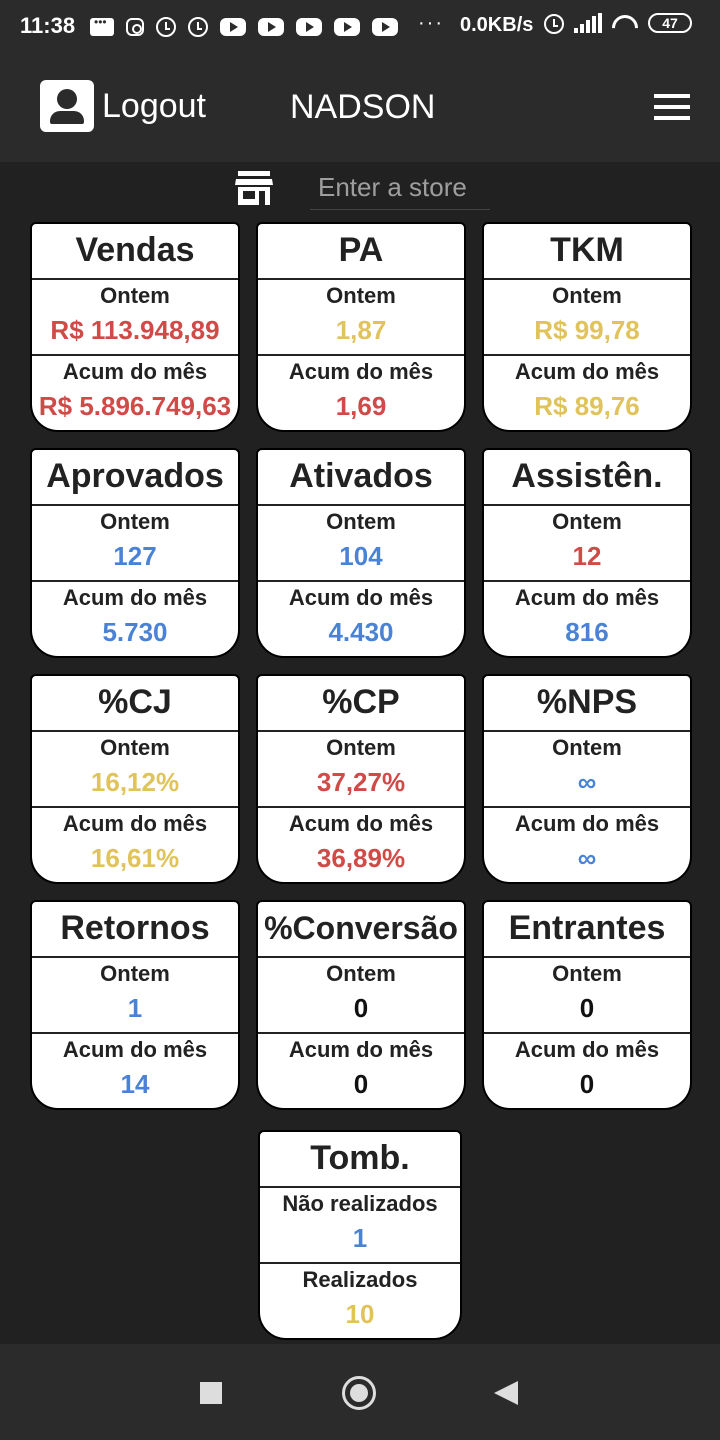 This screenshot has width=720, height=1440. I want to click on notification-icons, so click(244, 26).